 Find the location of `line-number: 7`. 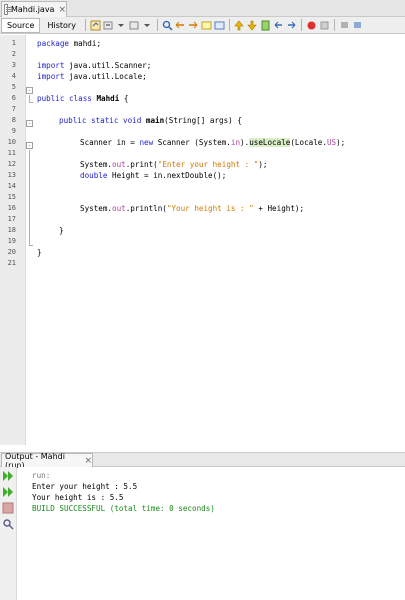

line-number: 7 is located at coordinates (13, 109).